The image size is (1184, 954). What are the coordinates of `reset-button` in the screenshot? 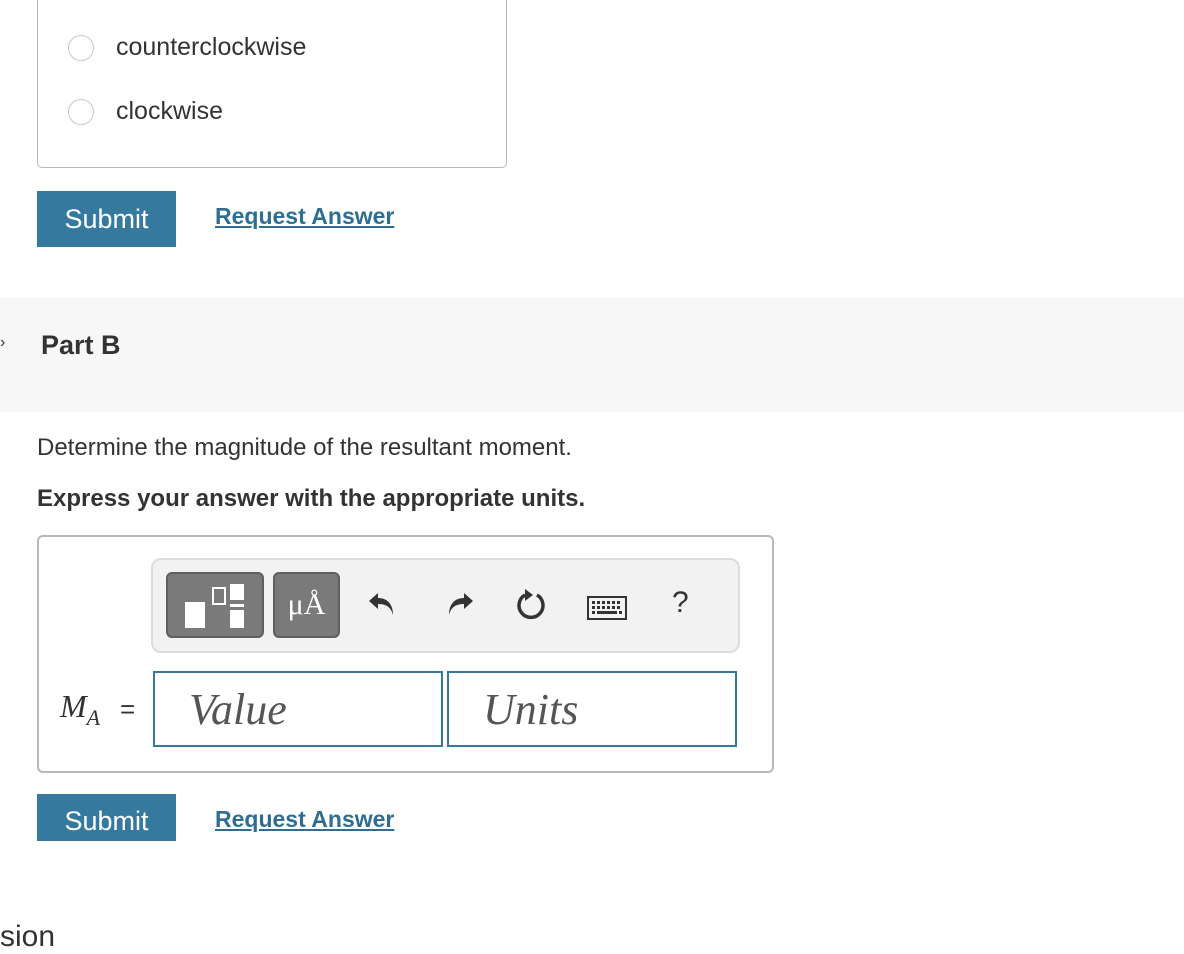 It's located at (531, 605).